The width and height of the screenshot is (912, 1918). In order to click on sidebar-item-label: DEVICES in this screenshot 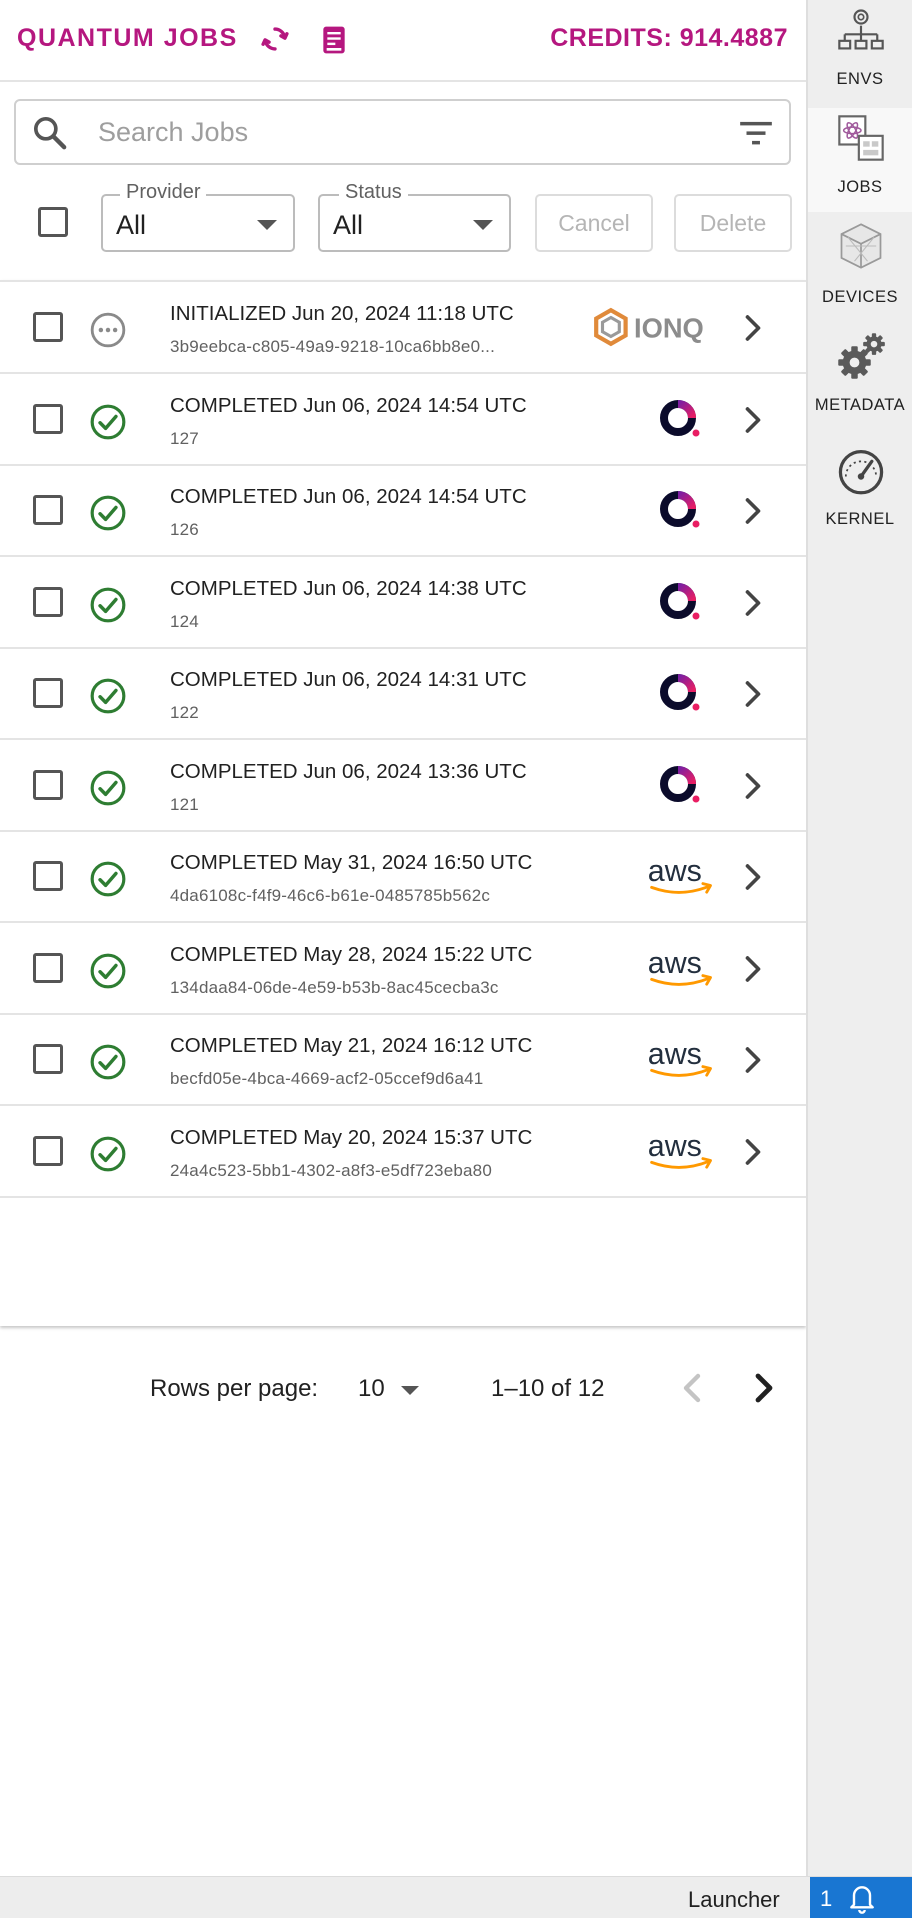, I will do `click(860, 297)`.